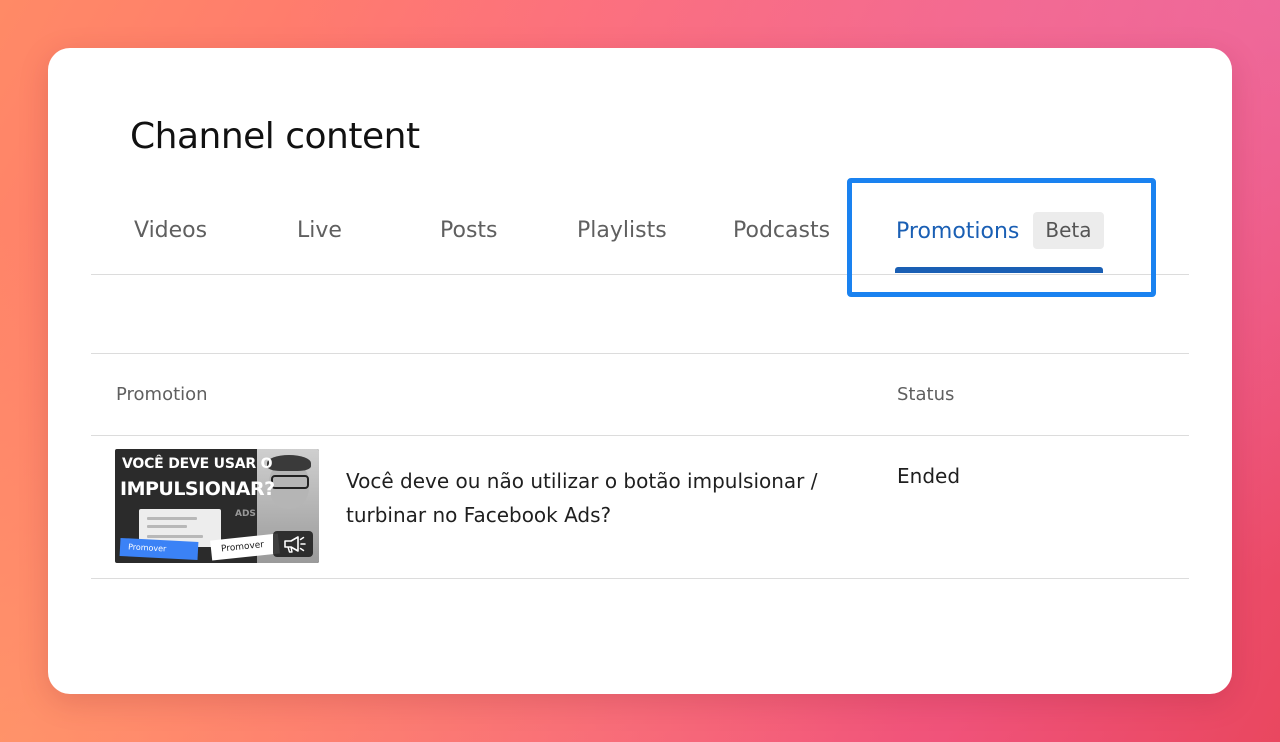 This screenshot has height=742, width=1280. I want to click on tab-promotions: Promotions Beta, so click(1000, 230).